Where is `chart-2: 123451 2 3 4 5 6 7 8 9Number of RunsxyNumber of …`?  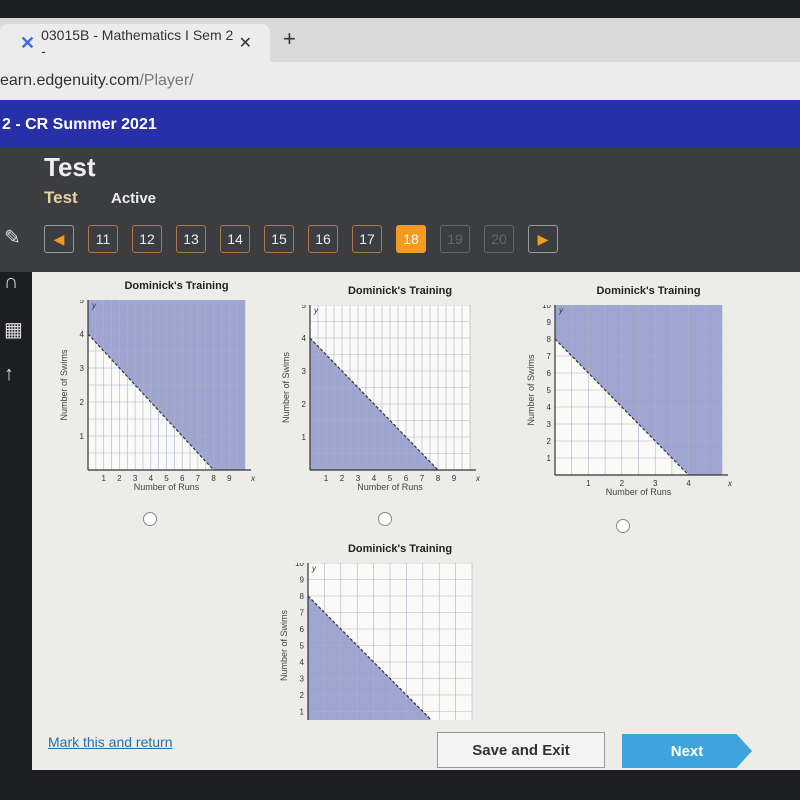 chart-2: 123451 2 3 4 5 6 7 8 9Number of RunsxyNumber of … is located at coordinates (380, 398).